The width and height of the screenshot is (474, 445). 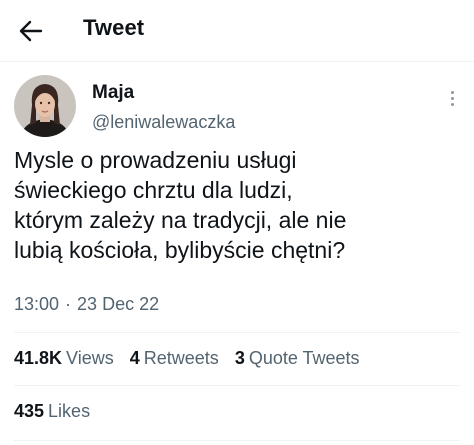 What do you see at coordinates (90, 358) in the screenshot?
I see `views-label: Views` at bounding box center [90, 358].